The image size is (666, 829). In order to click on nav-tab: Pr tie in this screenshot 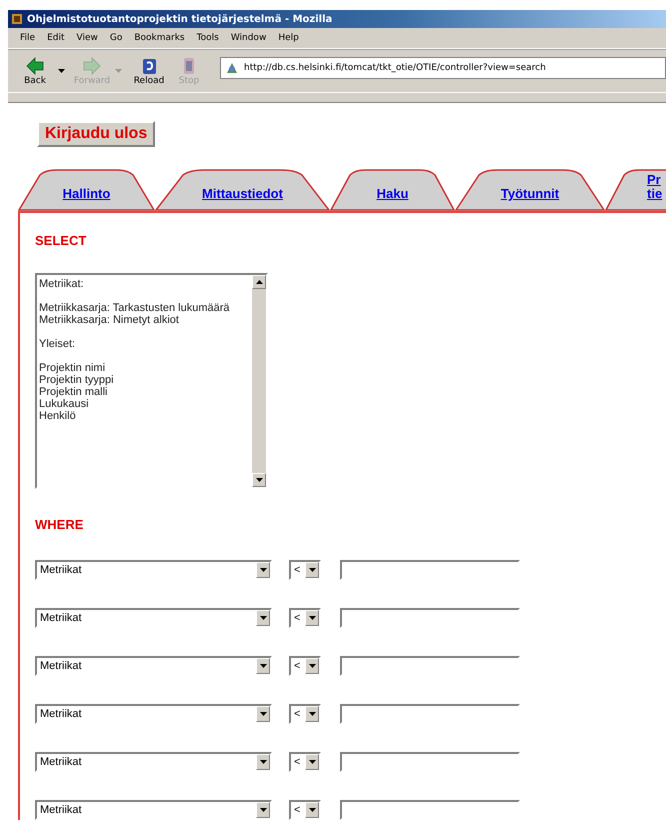, I will do `click(635, 190)`.